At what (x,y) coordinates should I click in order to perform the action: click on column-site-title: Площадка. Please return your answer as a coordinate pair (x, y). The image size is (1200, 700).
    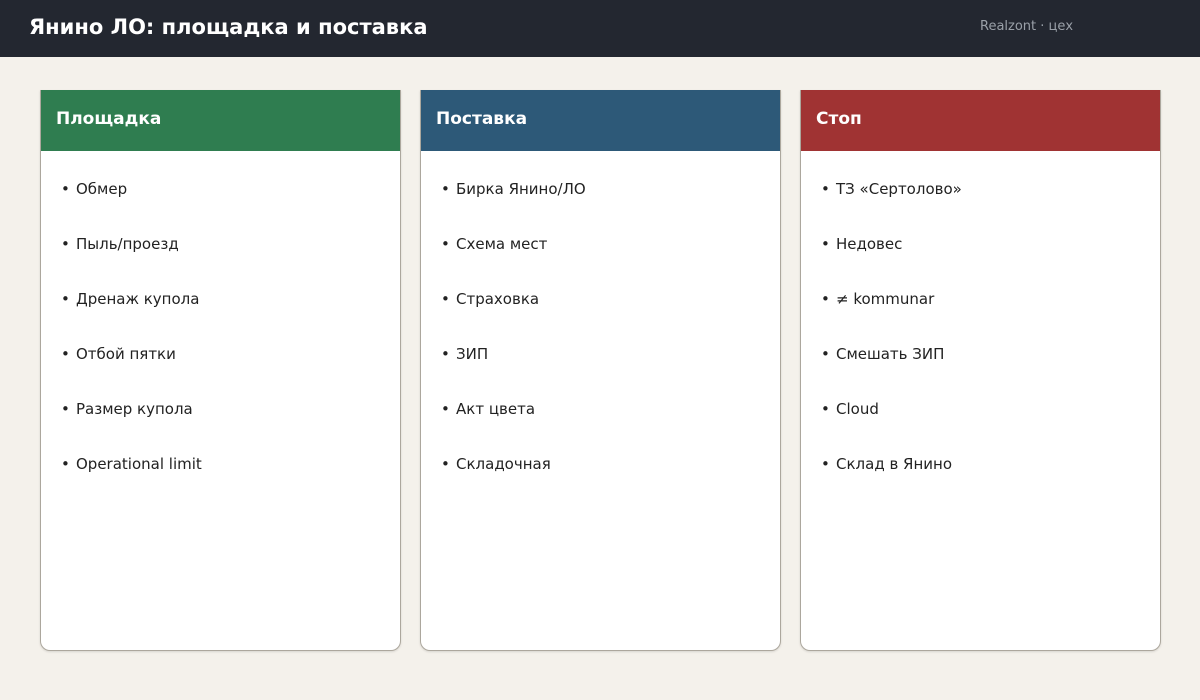
    Looking at the image, I should click on (220, 120).